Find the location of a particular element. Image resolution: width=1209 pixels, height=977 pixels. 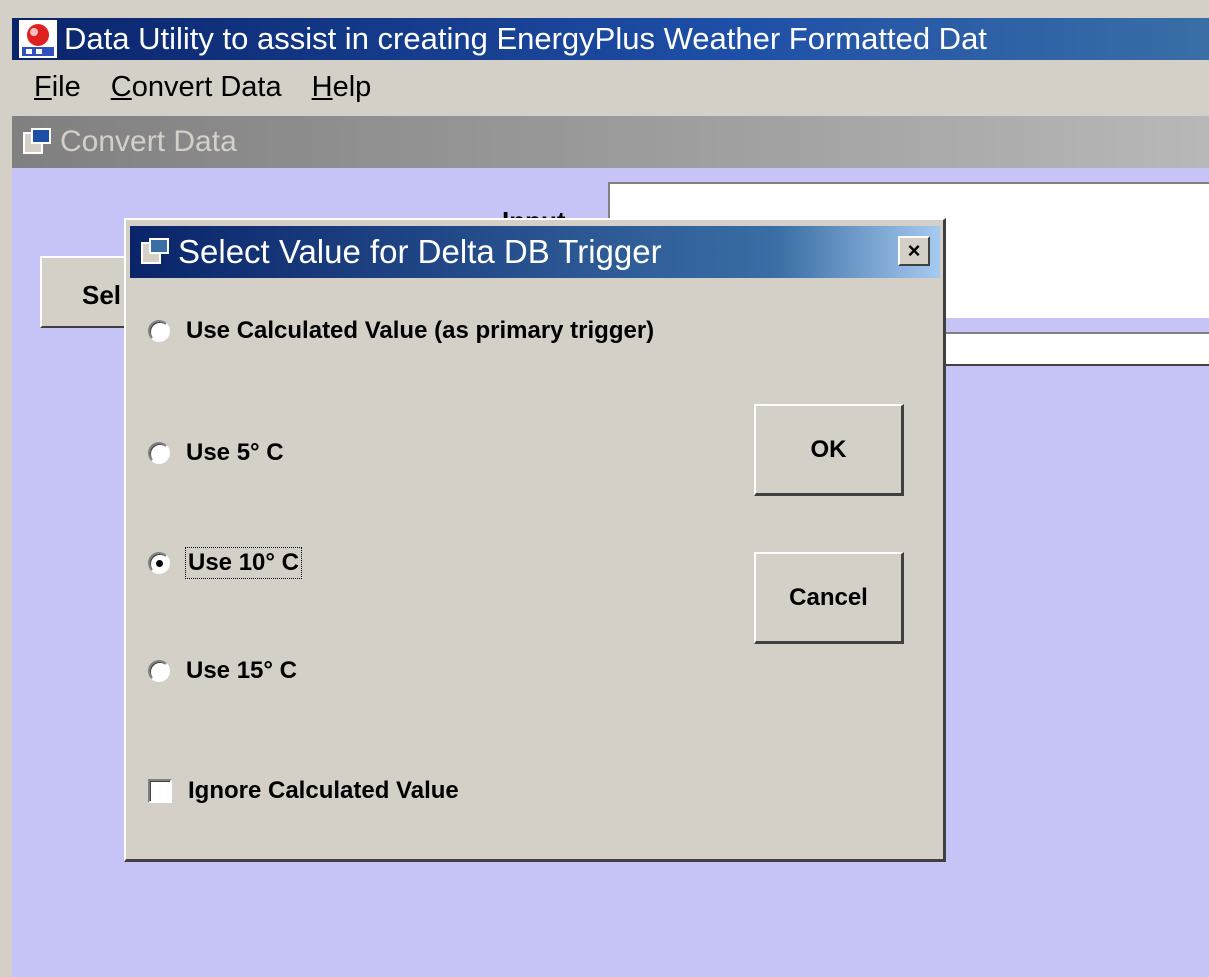

close-button: × is located at coordinates (914, 251).